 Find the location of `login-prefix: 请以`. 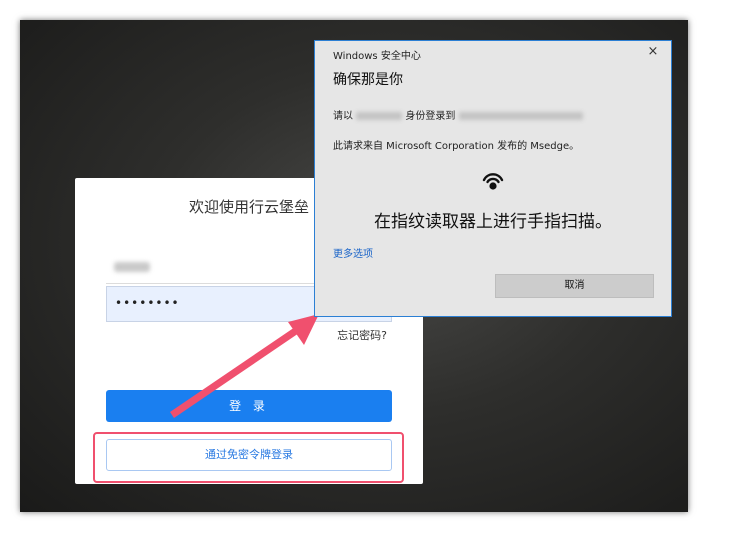

login-prefix: 请以 is located at coordinates (343, 116).